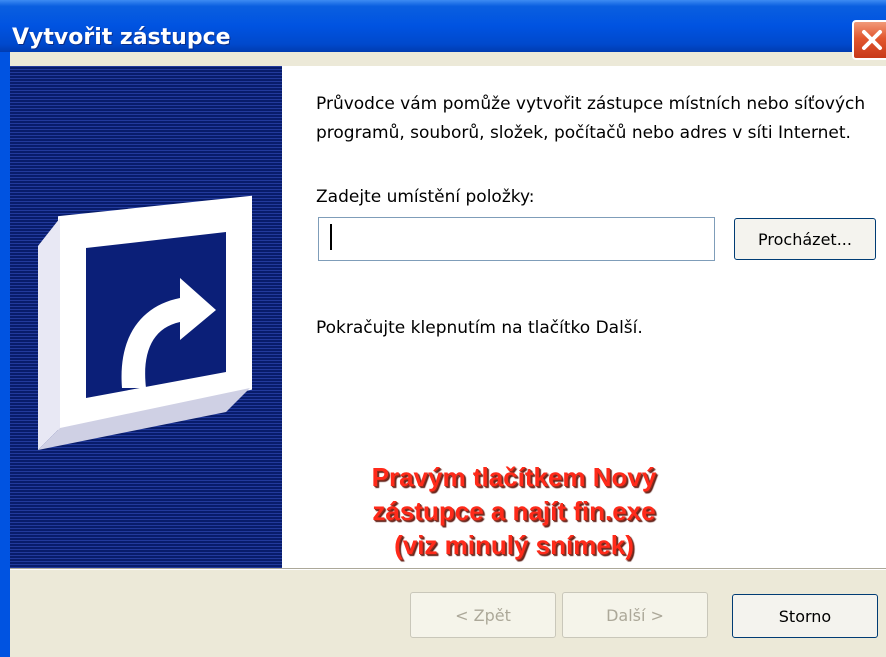 Image resolution: width=886 pixels, height=657 pixels. What do you see at coordinates (121, 37) in the screenshot?
I see `window-title: Vytvořit zástupce` at bounding box center [121, 37].